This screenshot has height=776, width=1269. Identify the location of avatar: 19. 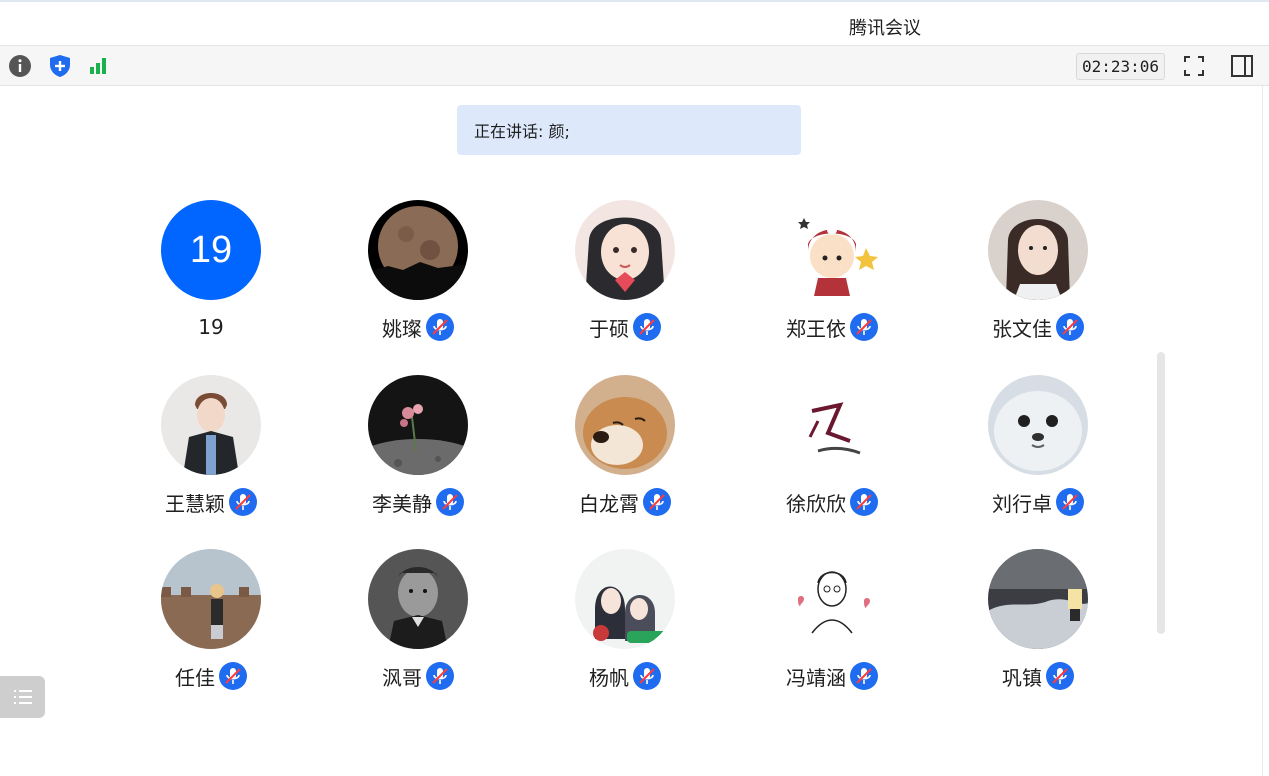
(211, 250).